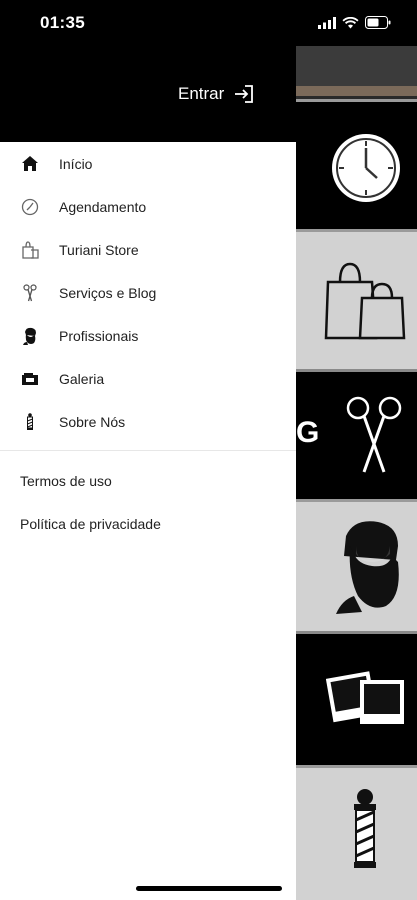 This screenshot has height=900, width=417. I want to click on bg-tile-schedule, so click(356, 167).